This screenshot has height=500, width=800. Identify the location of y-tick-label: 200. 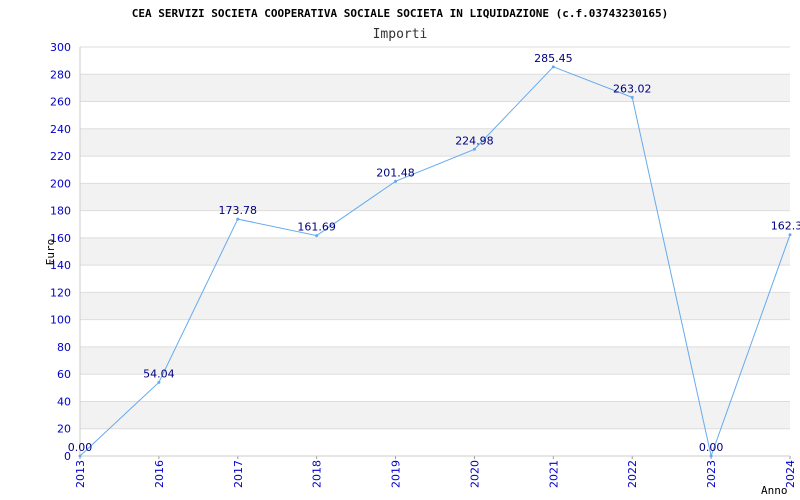
(60, 183).